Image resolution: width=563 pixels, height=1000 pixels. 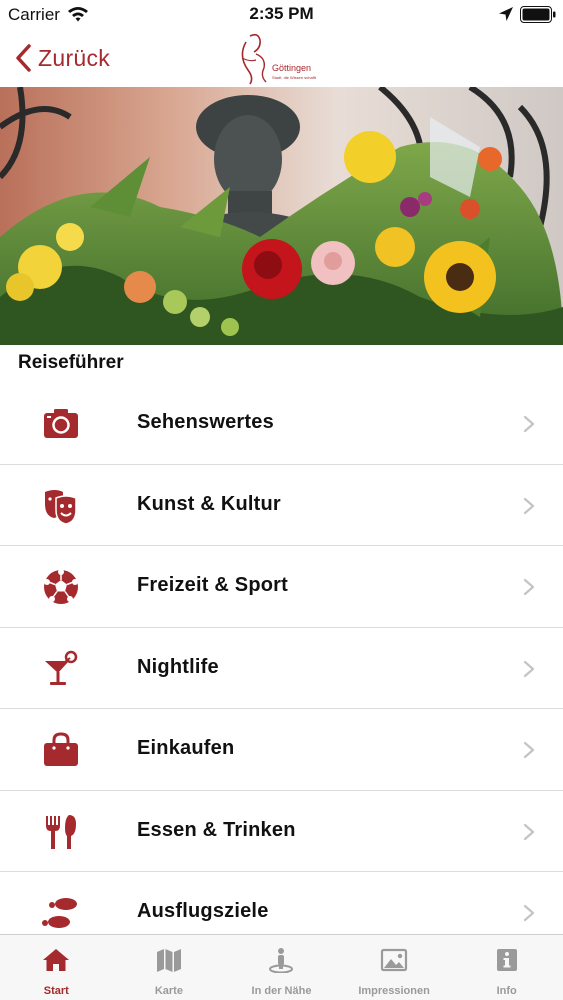 I want to click on menu-item-label: Nightlife, so click(x=178, y=666).